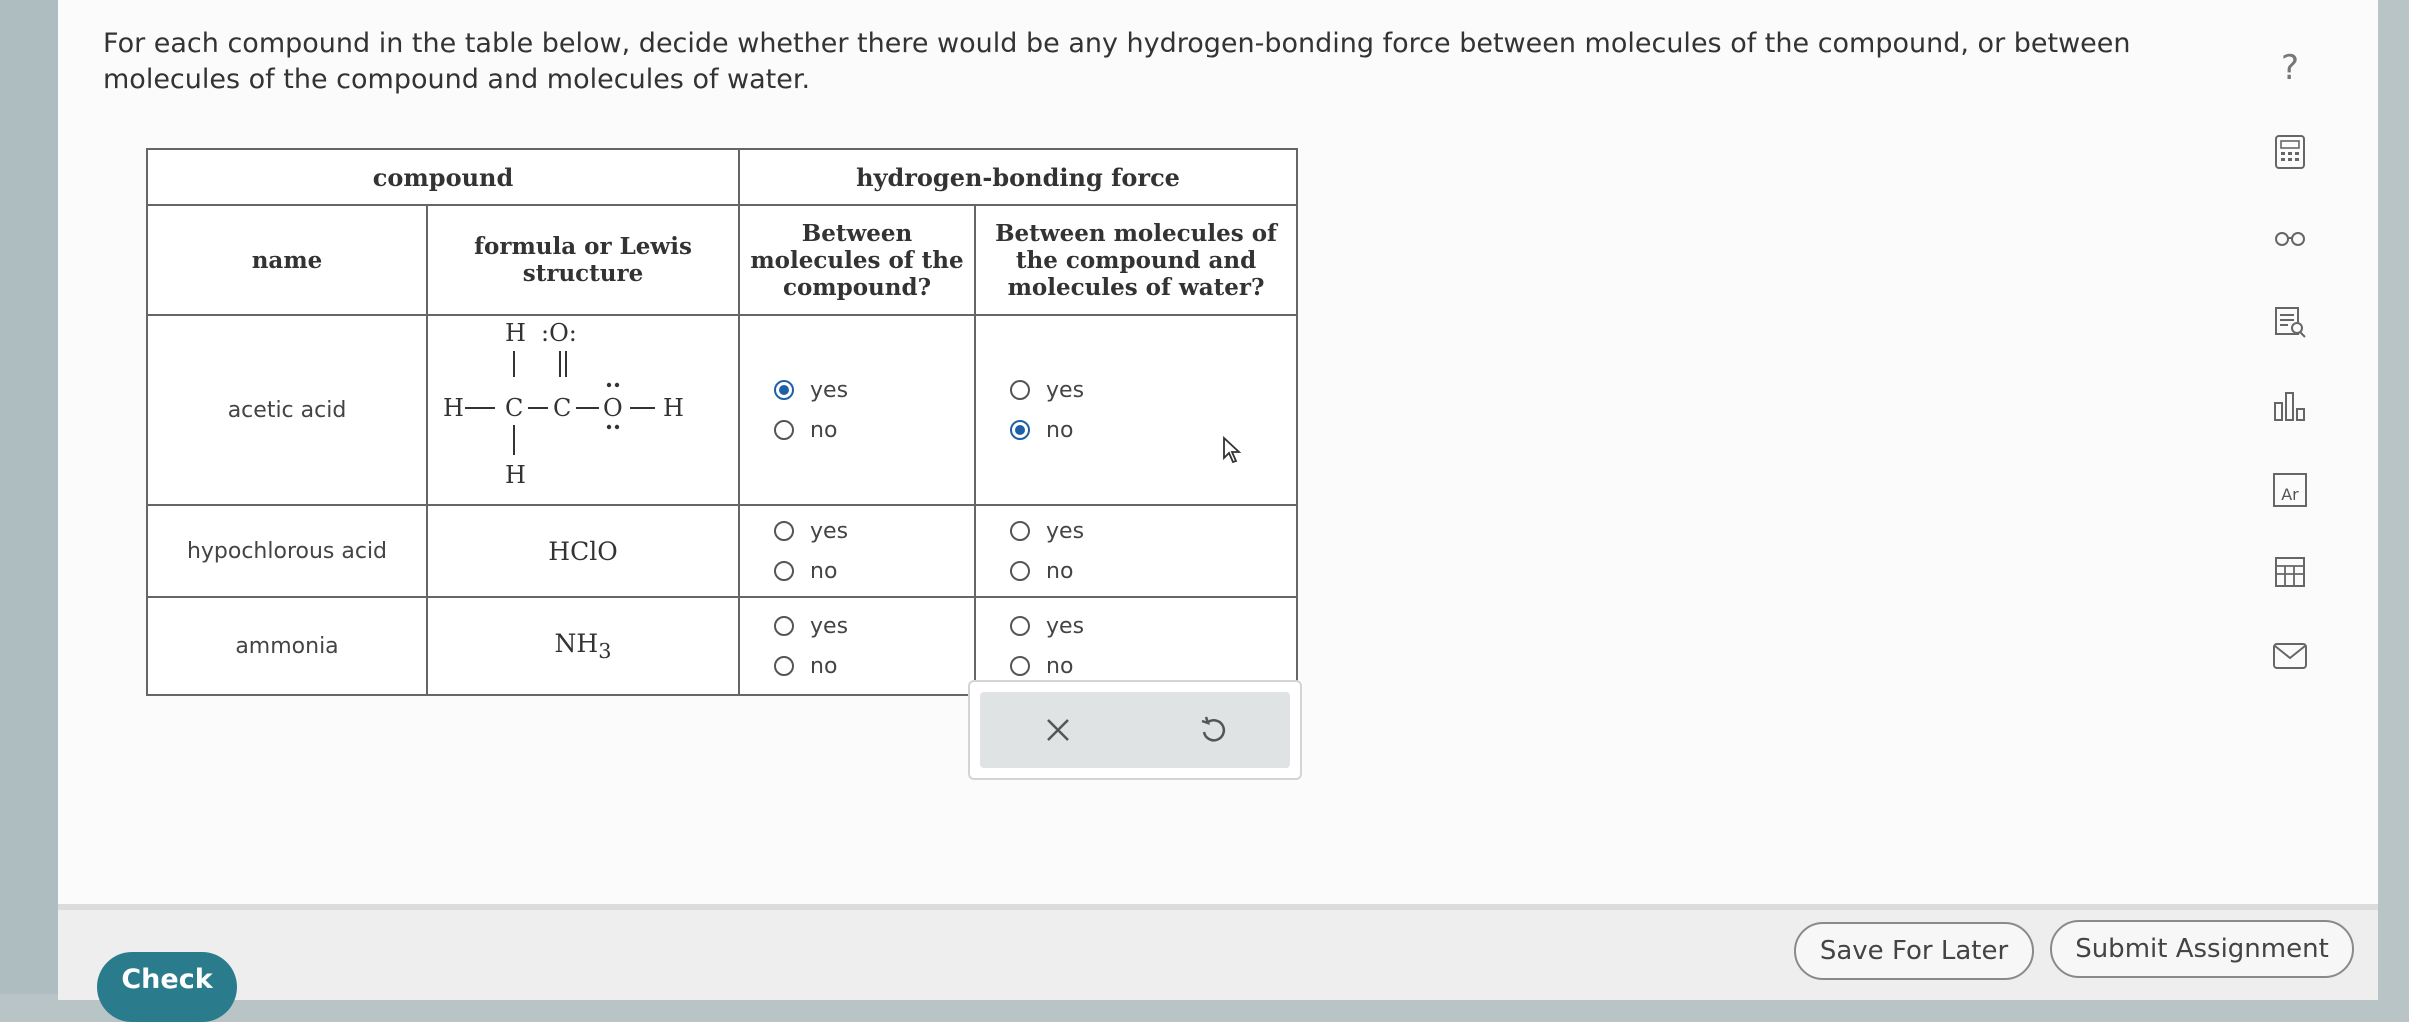 Image resolution: width=2409 pixels, height=1022 pixels. I want to click on help-button: ?, so click(2290, 68).